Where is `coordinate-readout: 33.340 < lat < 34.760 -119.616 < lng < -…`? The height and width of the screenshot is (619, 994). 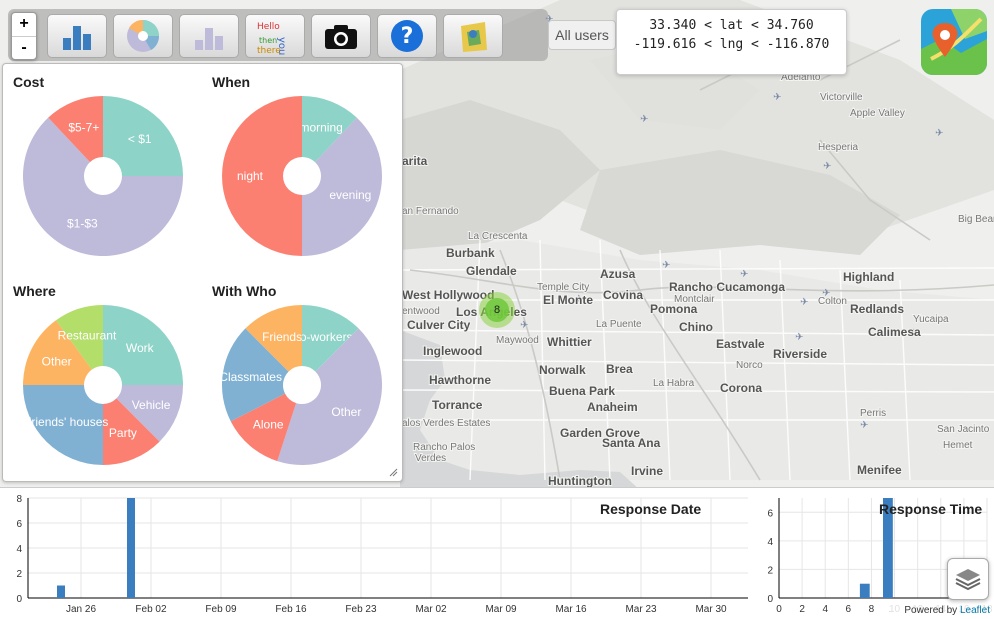
coordinate-readout: 33.340 < lat < 34.760 -119.616 < lng < -… is located at coordinates (731, 42).